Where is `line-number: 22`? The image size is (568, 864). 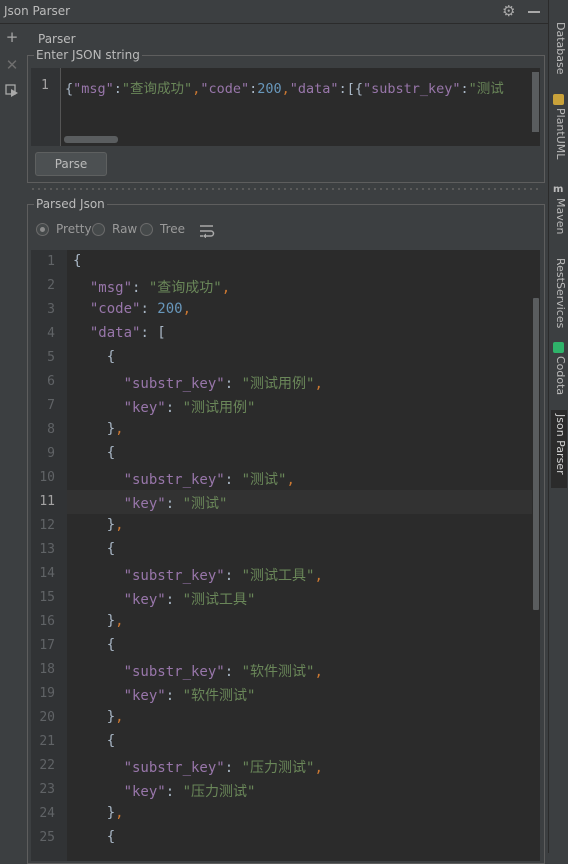
line-number: 22 is located at coordinates (47, 765).